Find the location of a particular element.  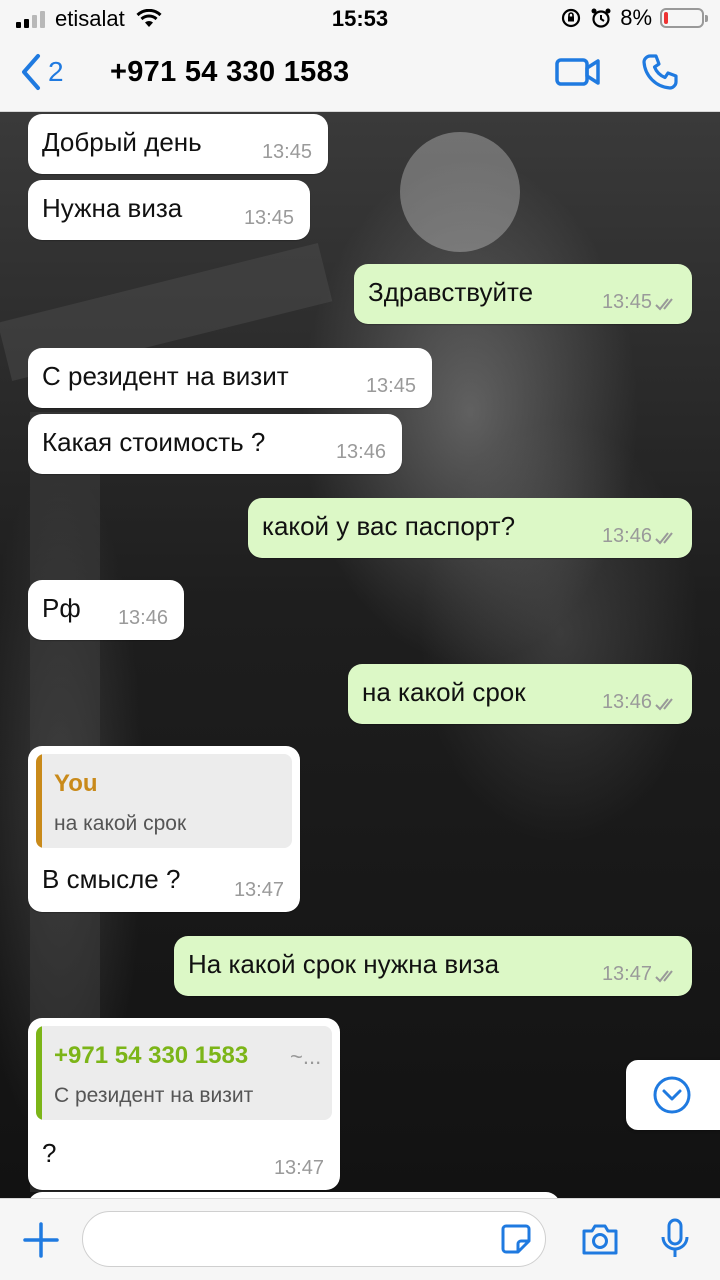

back-chevron-icon is located at coordinates (31, 72).